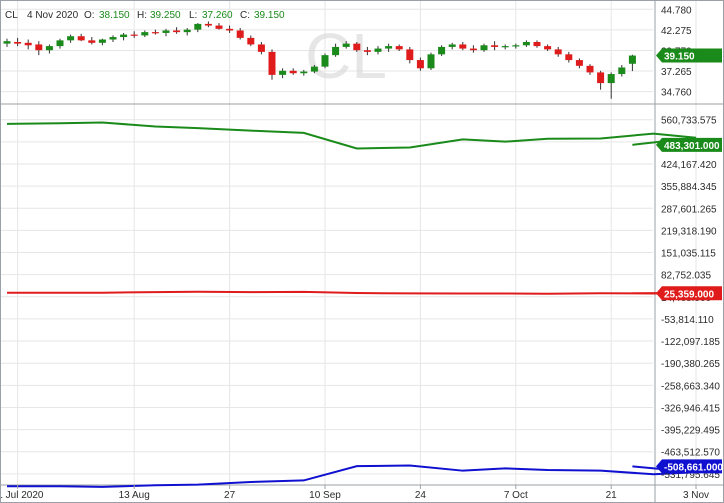 The width and height of the screenshot is (724, 503). I want to click on header-low-label: L:, so click(193, 15).